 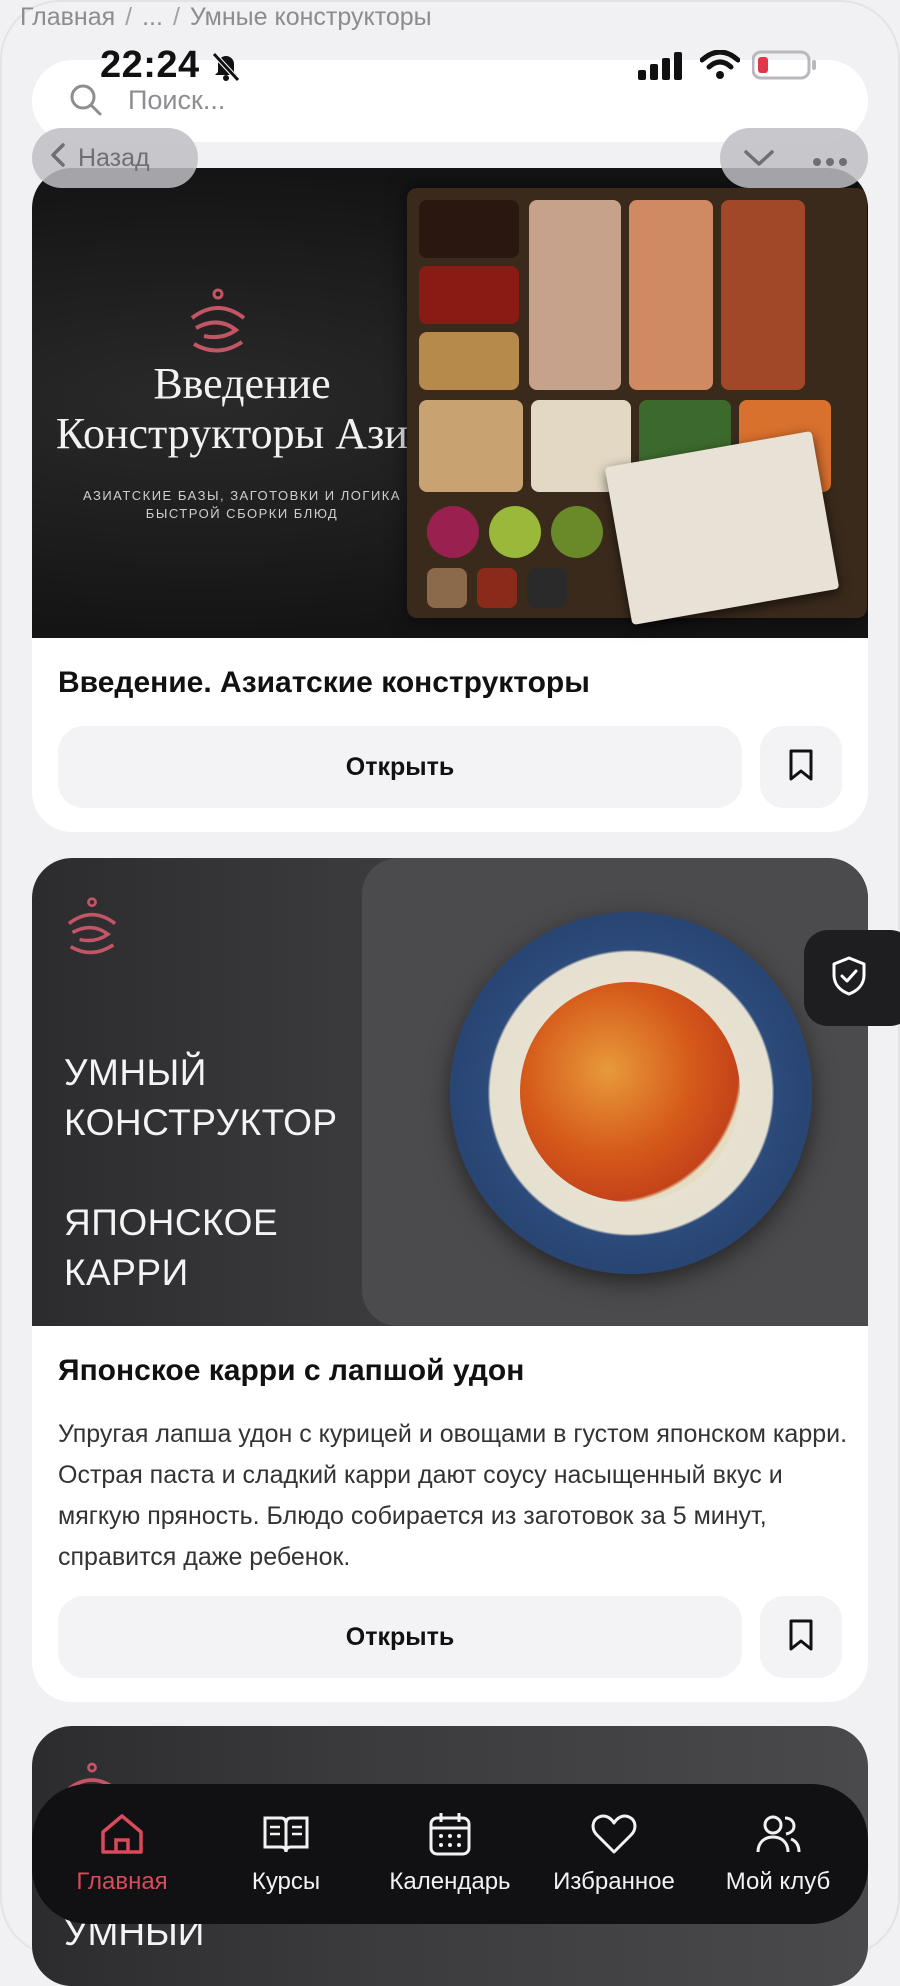 I want to click on cover-title-line-2: Конструкторы Азия, so click(x=242, y=433).